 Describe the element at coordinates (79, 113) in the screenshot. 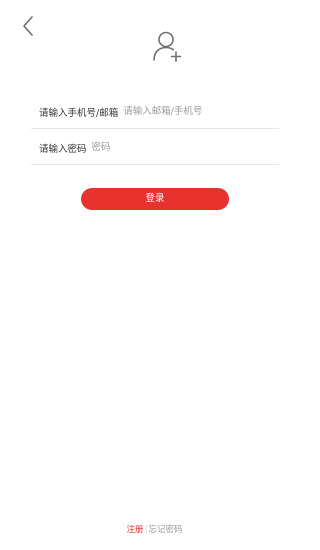

I see `account-field-label: 请输入手机号/邮箱` at that location.